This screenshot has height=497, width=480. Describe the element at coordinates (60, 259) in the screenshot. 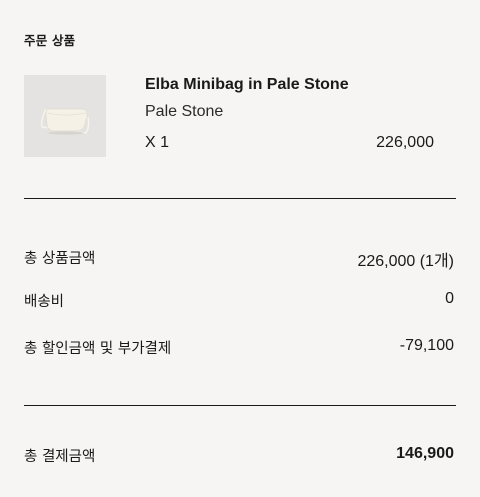

I see `subtotal-label: 총 상품금액` at that location.